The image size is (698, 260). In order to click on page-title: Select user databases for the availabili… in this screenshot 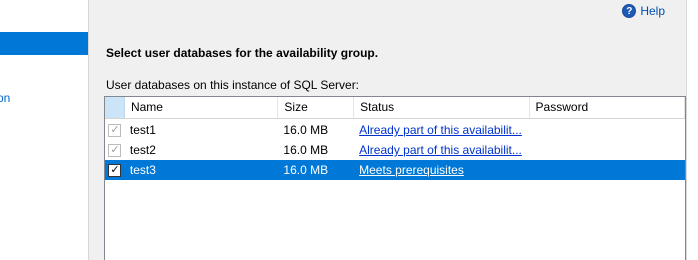, I will do `click(242, 53)`.